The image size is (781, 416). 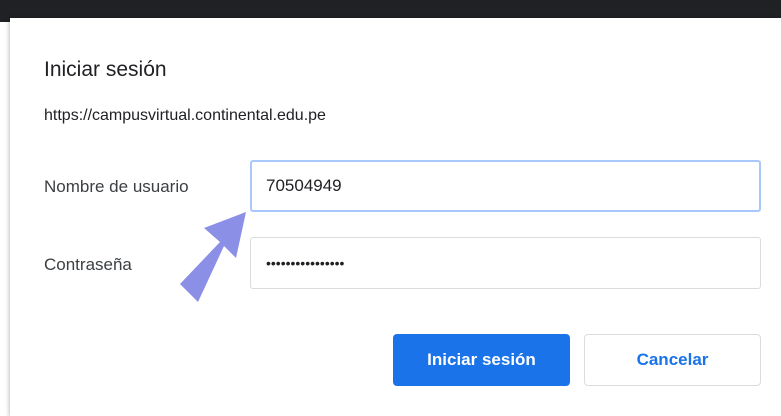 What do you see at coordinates (213, 257) in the screenshot?
I see `pointer-arrow-icon` at bounding box center [213, 257].